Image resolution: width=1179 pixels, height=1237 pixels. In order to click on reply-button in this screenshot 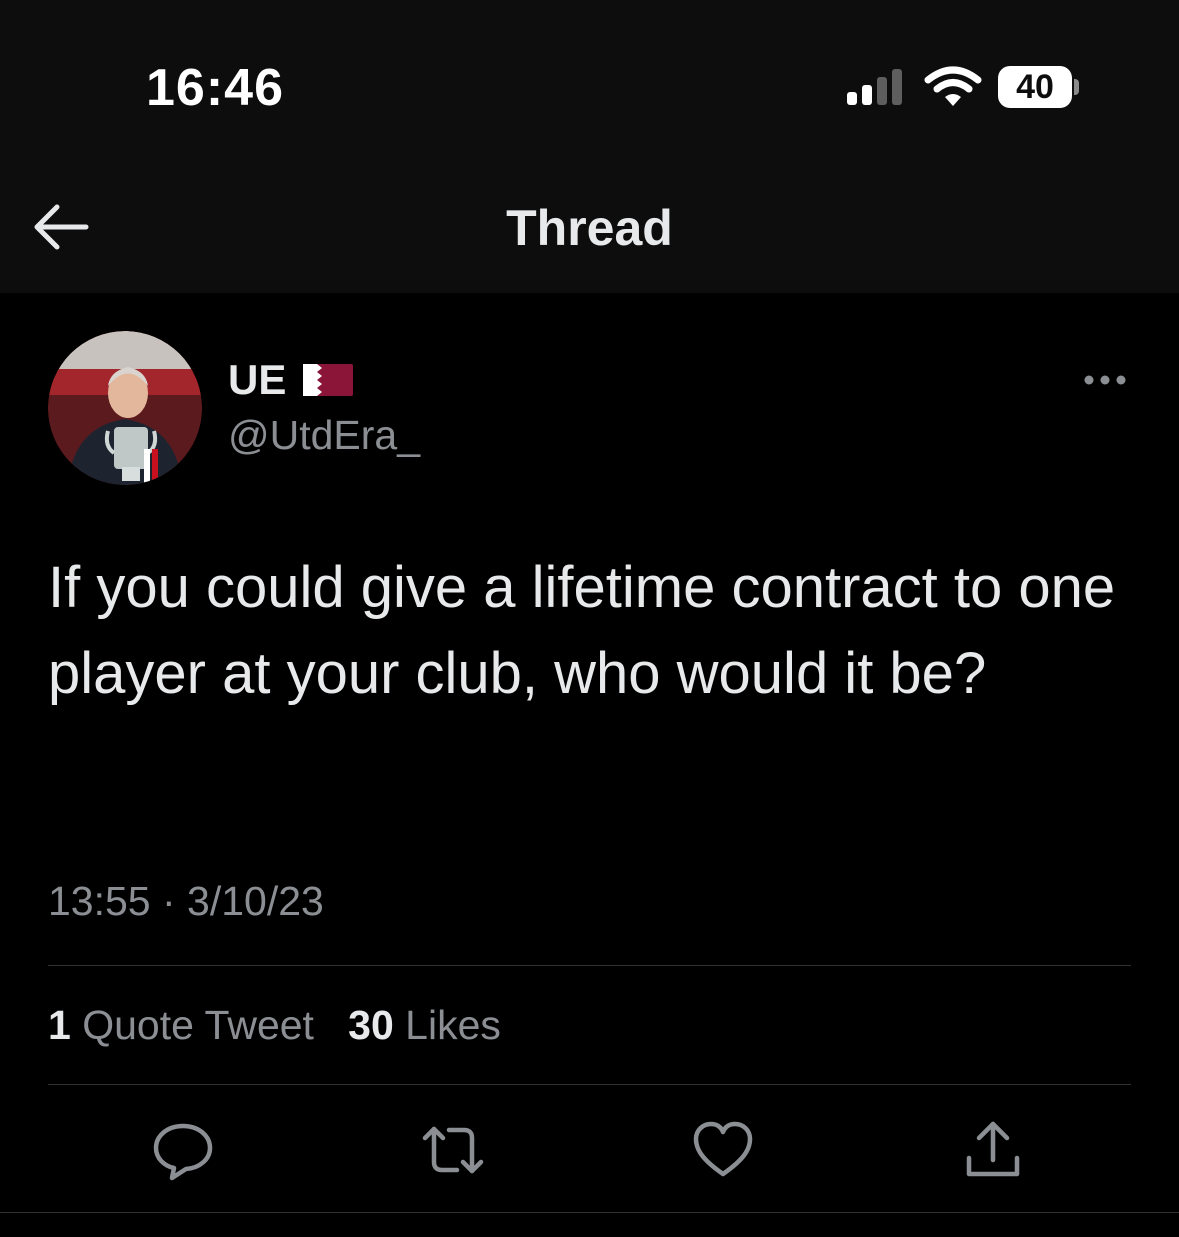, I will do `click(183, 1150)`.